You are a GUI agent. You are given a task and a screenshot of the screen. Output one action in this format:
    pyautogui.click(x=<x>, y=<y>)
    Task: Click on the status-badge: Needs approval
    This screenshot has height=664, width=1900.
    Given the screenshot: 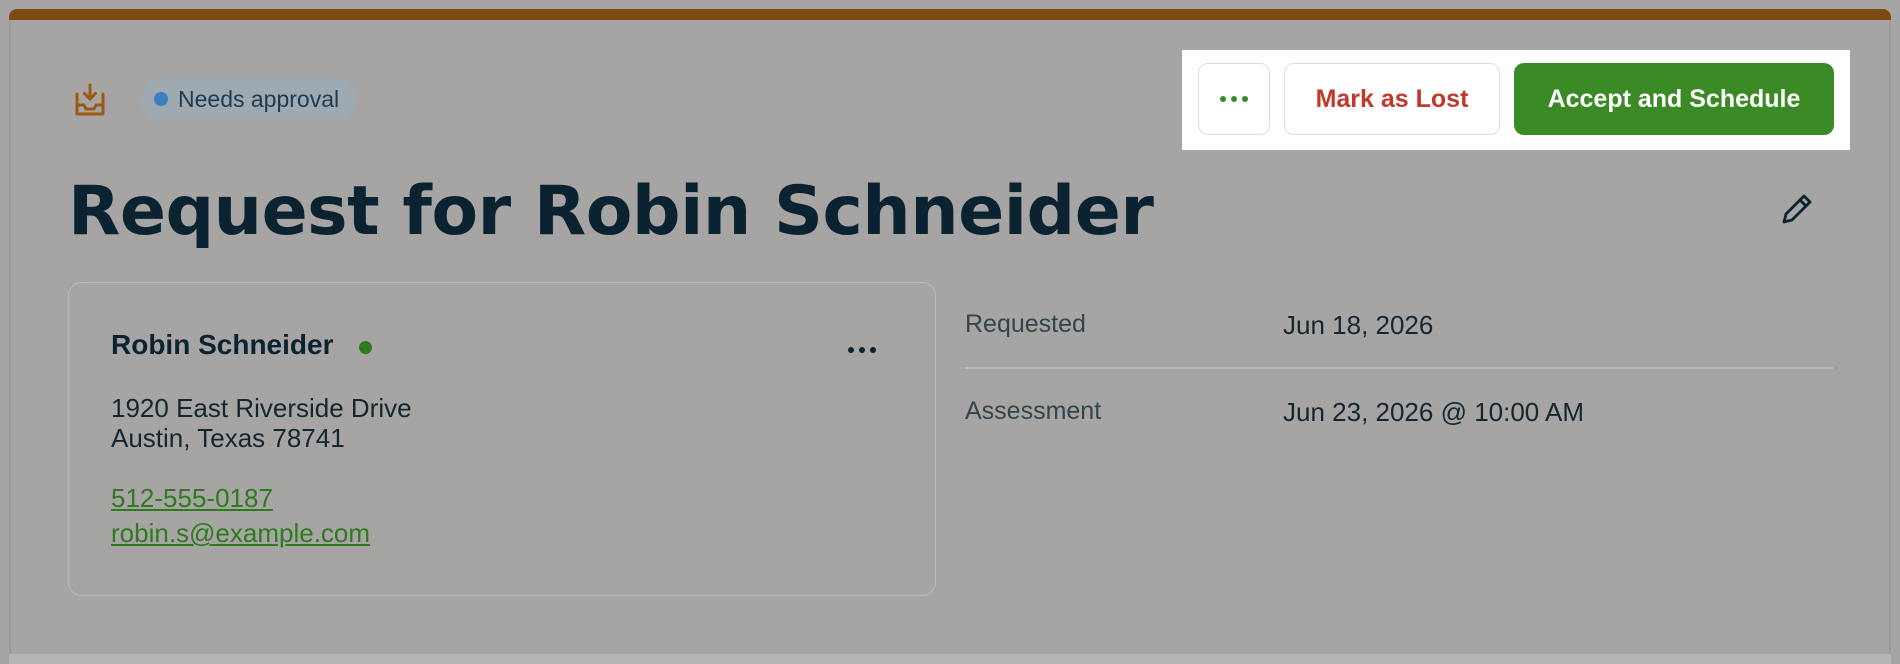 What is the action you would take?
    pyautogui.click(x=249, y=99)
    